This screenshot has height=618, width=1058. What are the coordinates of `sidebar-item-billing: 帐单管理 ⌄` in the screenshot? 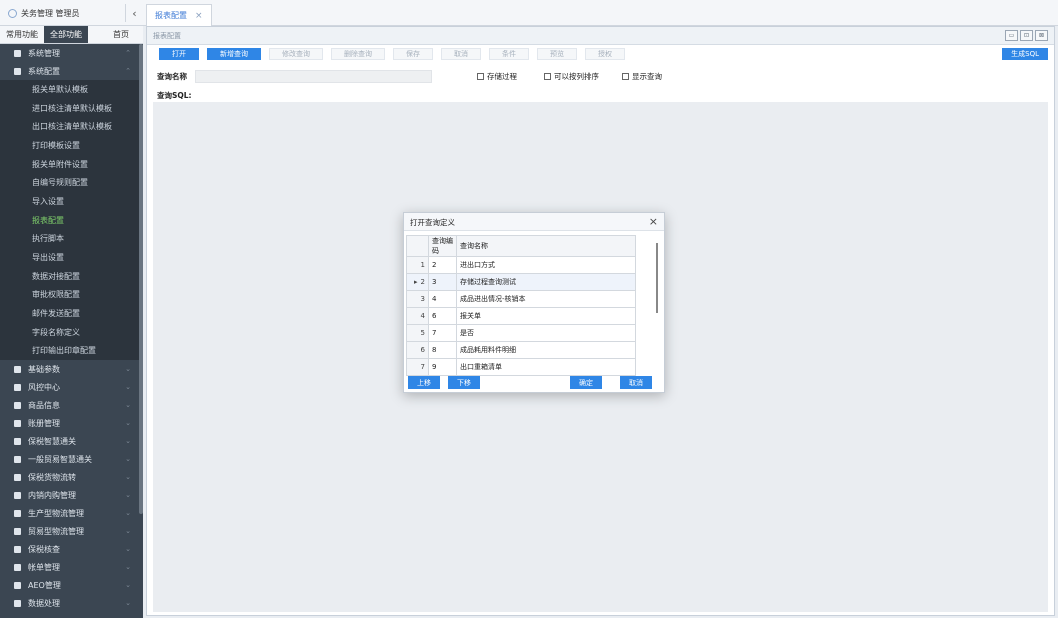 It's located at (71, 567).